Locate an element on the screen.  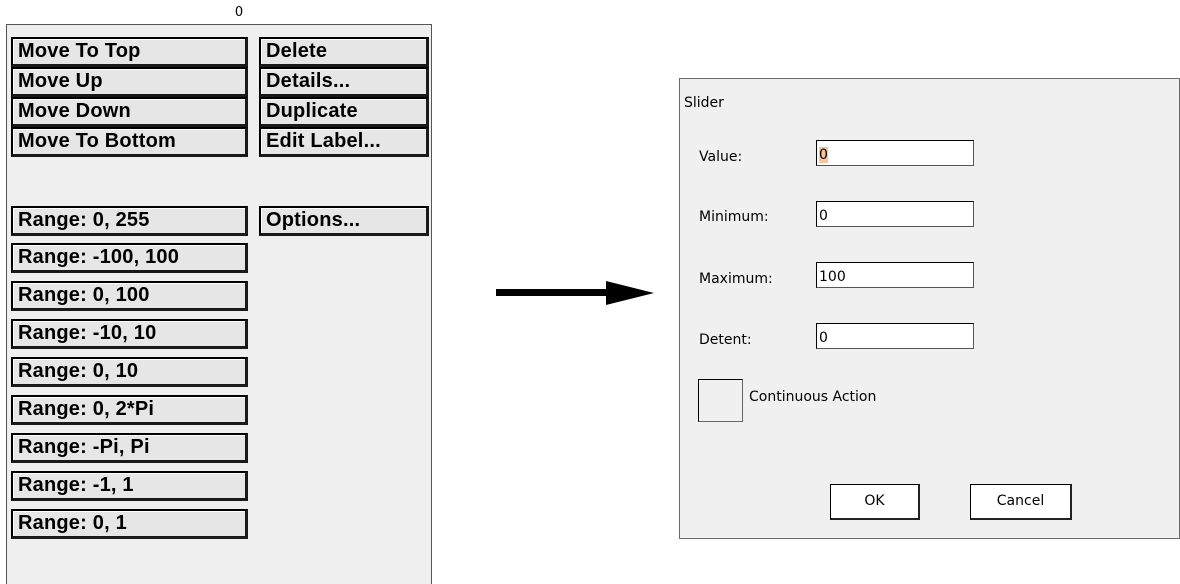
move-to-bottom-button: Move To Bottom is located at coordinates (129, 142).